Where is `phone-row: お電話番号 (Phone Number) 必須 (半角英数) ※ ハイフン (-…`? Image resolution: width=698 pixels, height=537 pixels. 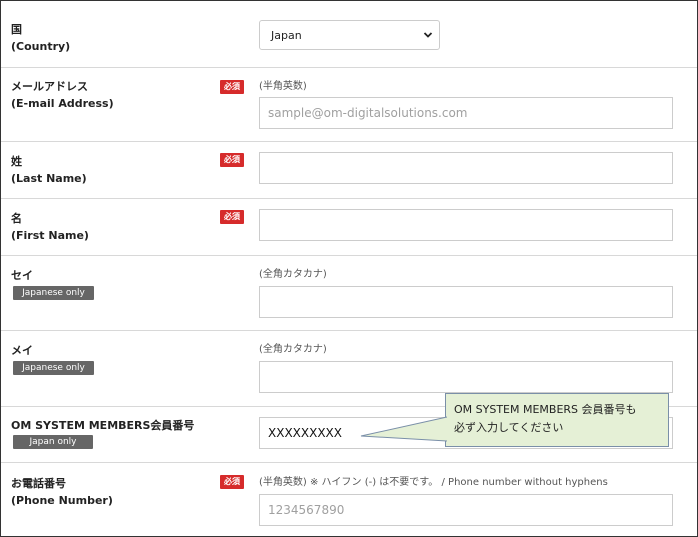 phone-row: お電話番号 (Phone Number) 必須 (半角英数) ※ ハイフン (-… is located at coordinates (349, 499).